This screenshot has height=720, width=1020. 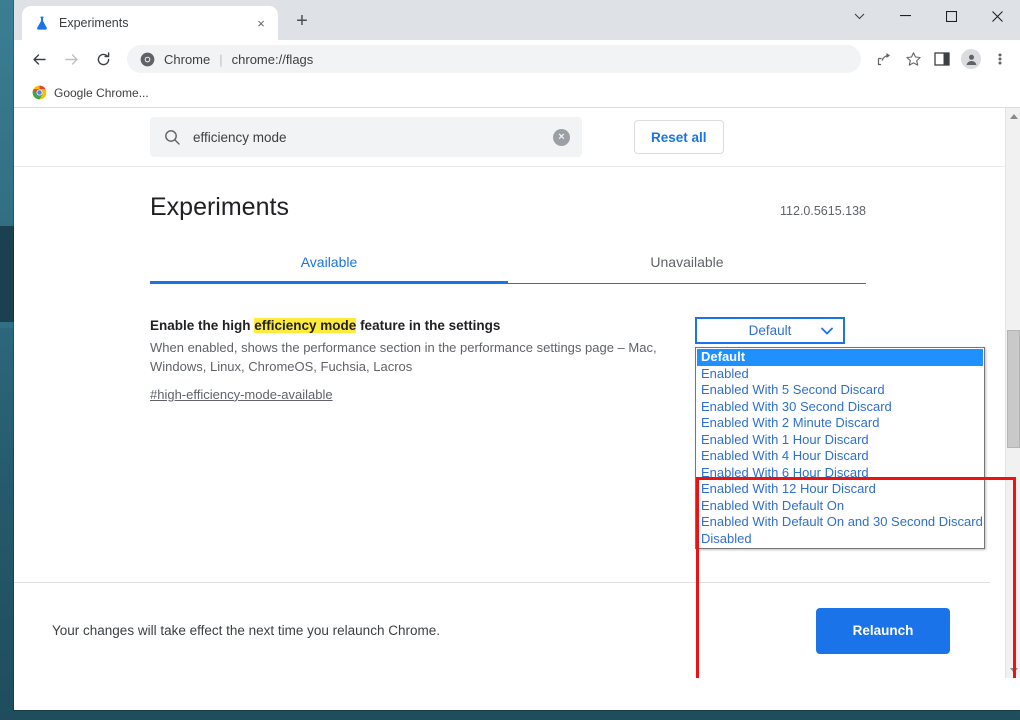 I want to click on flags-search-header: efficiency mode × Reset all, so click(x=509, y=137).